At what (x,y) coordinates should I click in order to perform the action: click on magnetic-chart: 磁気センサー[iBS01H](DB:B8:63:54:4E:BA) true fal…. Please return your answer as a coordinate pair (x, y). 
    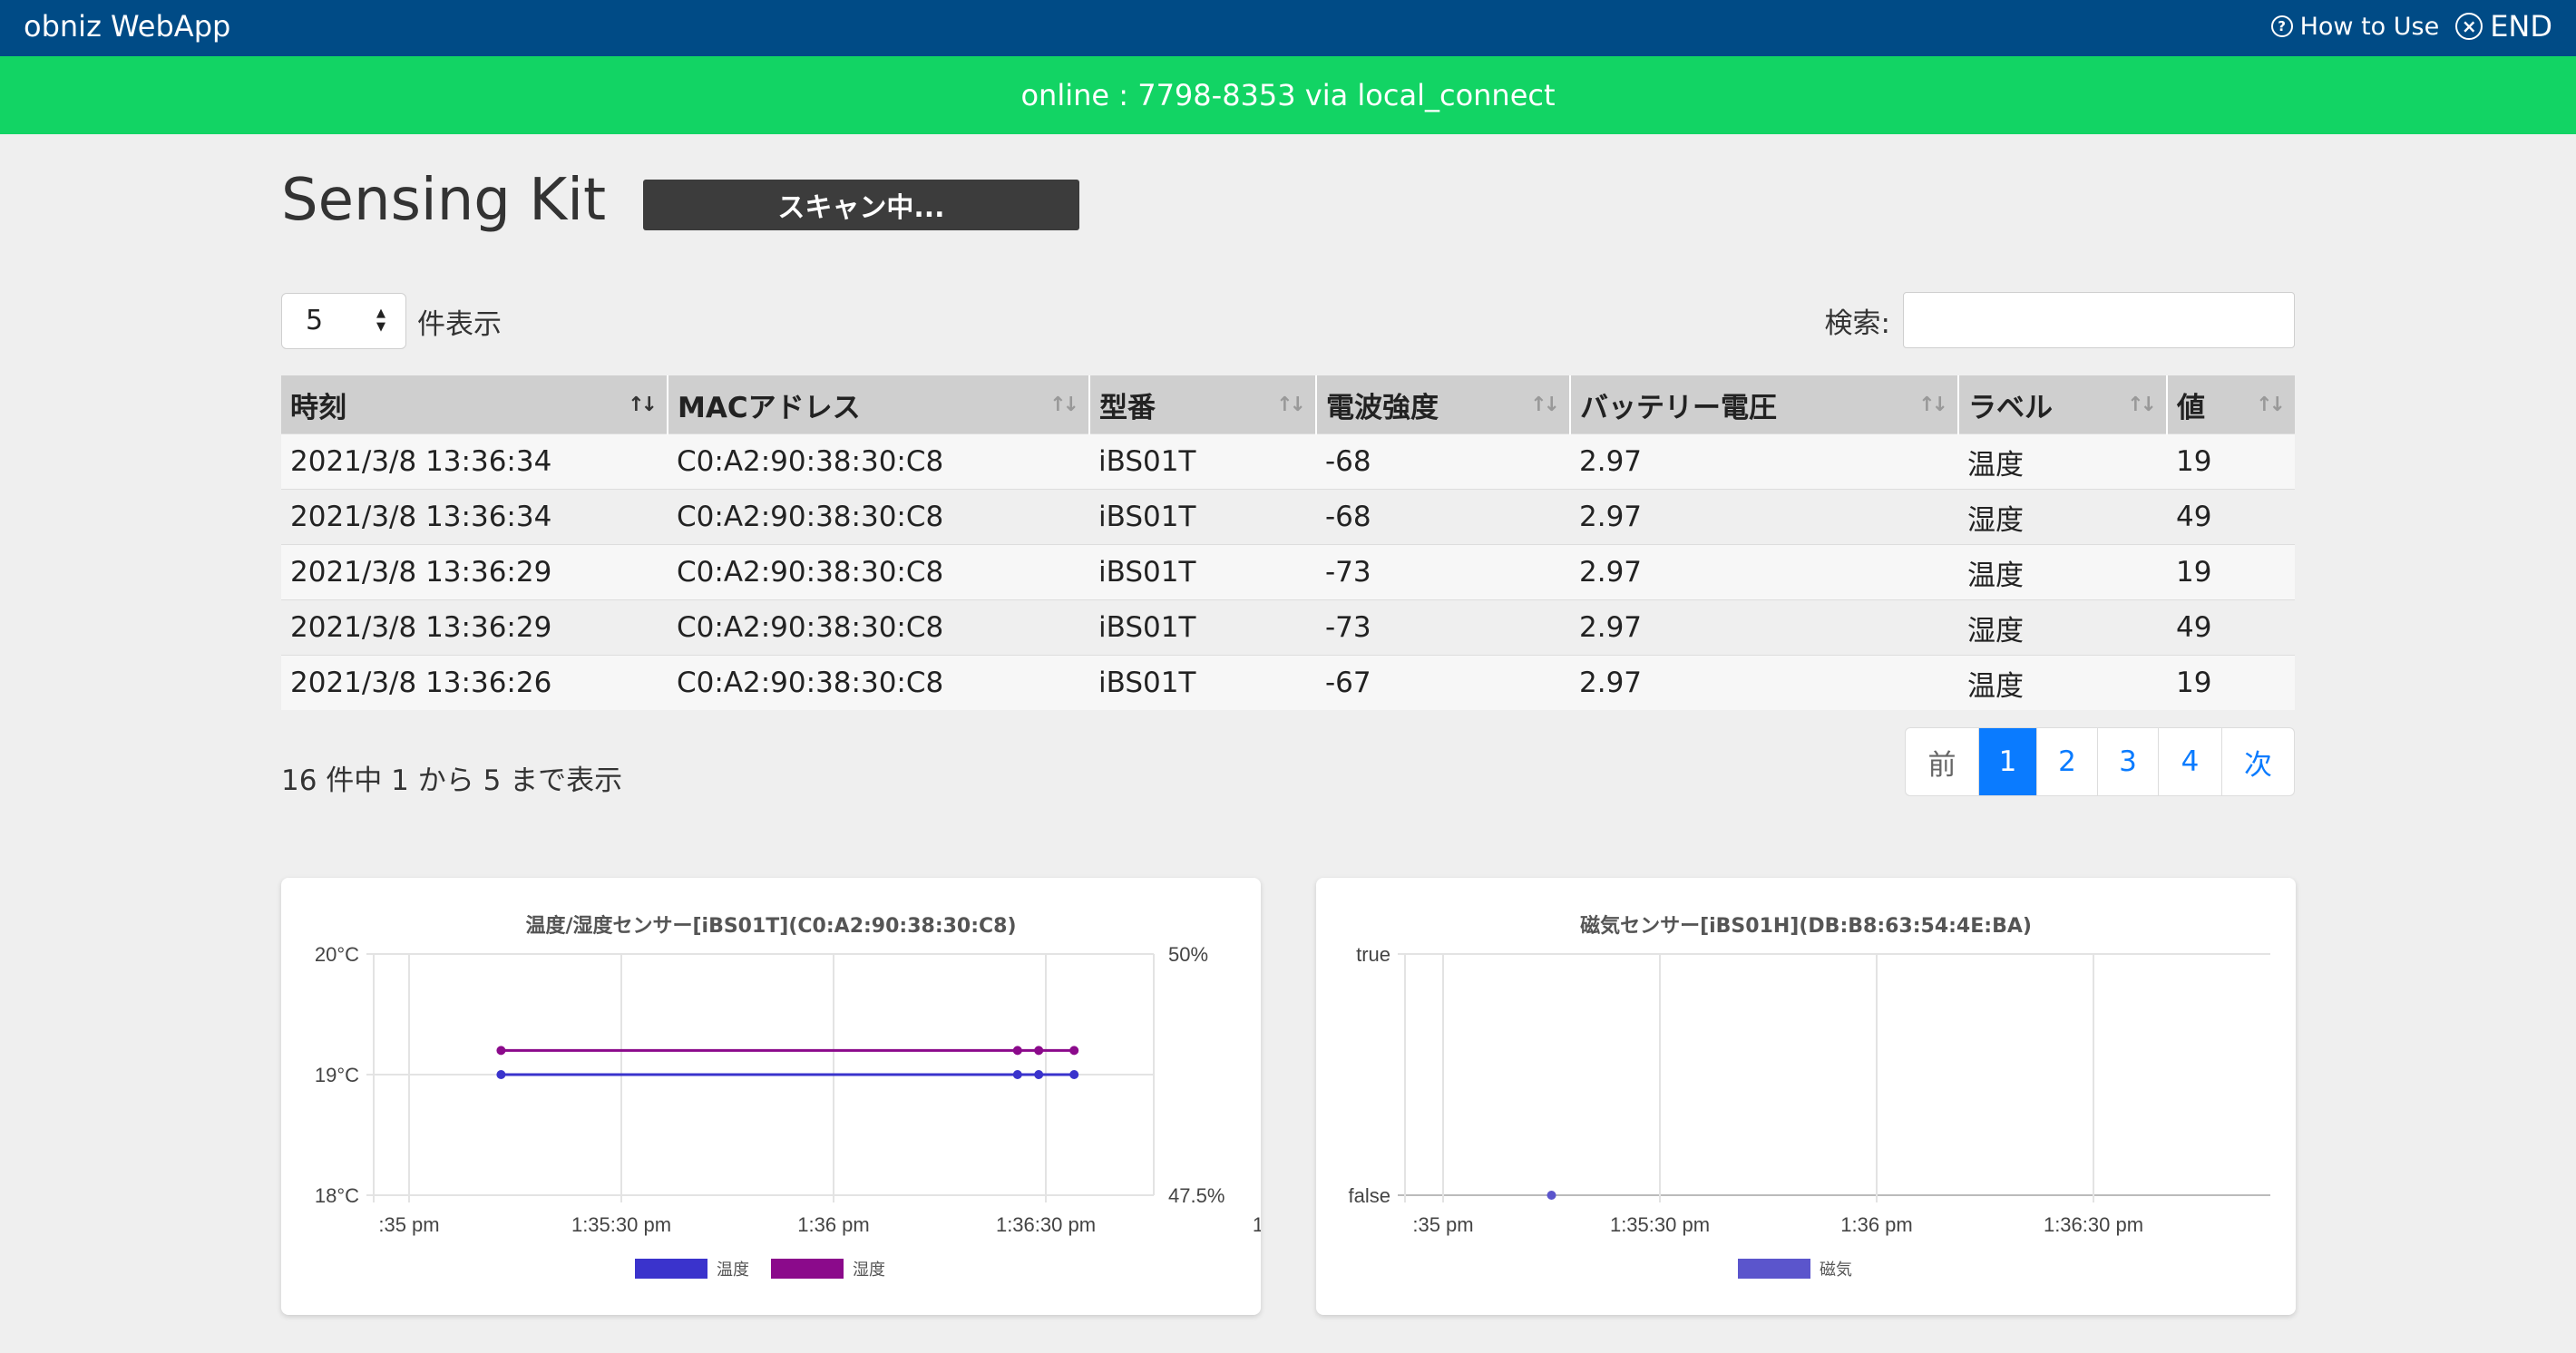
    Looking at the image, I should click on (1809, 1097).